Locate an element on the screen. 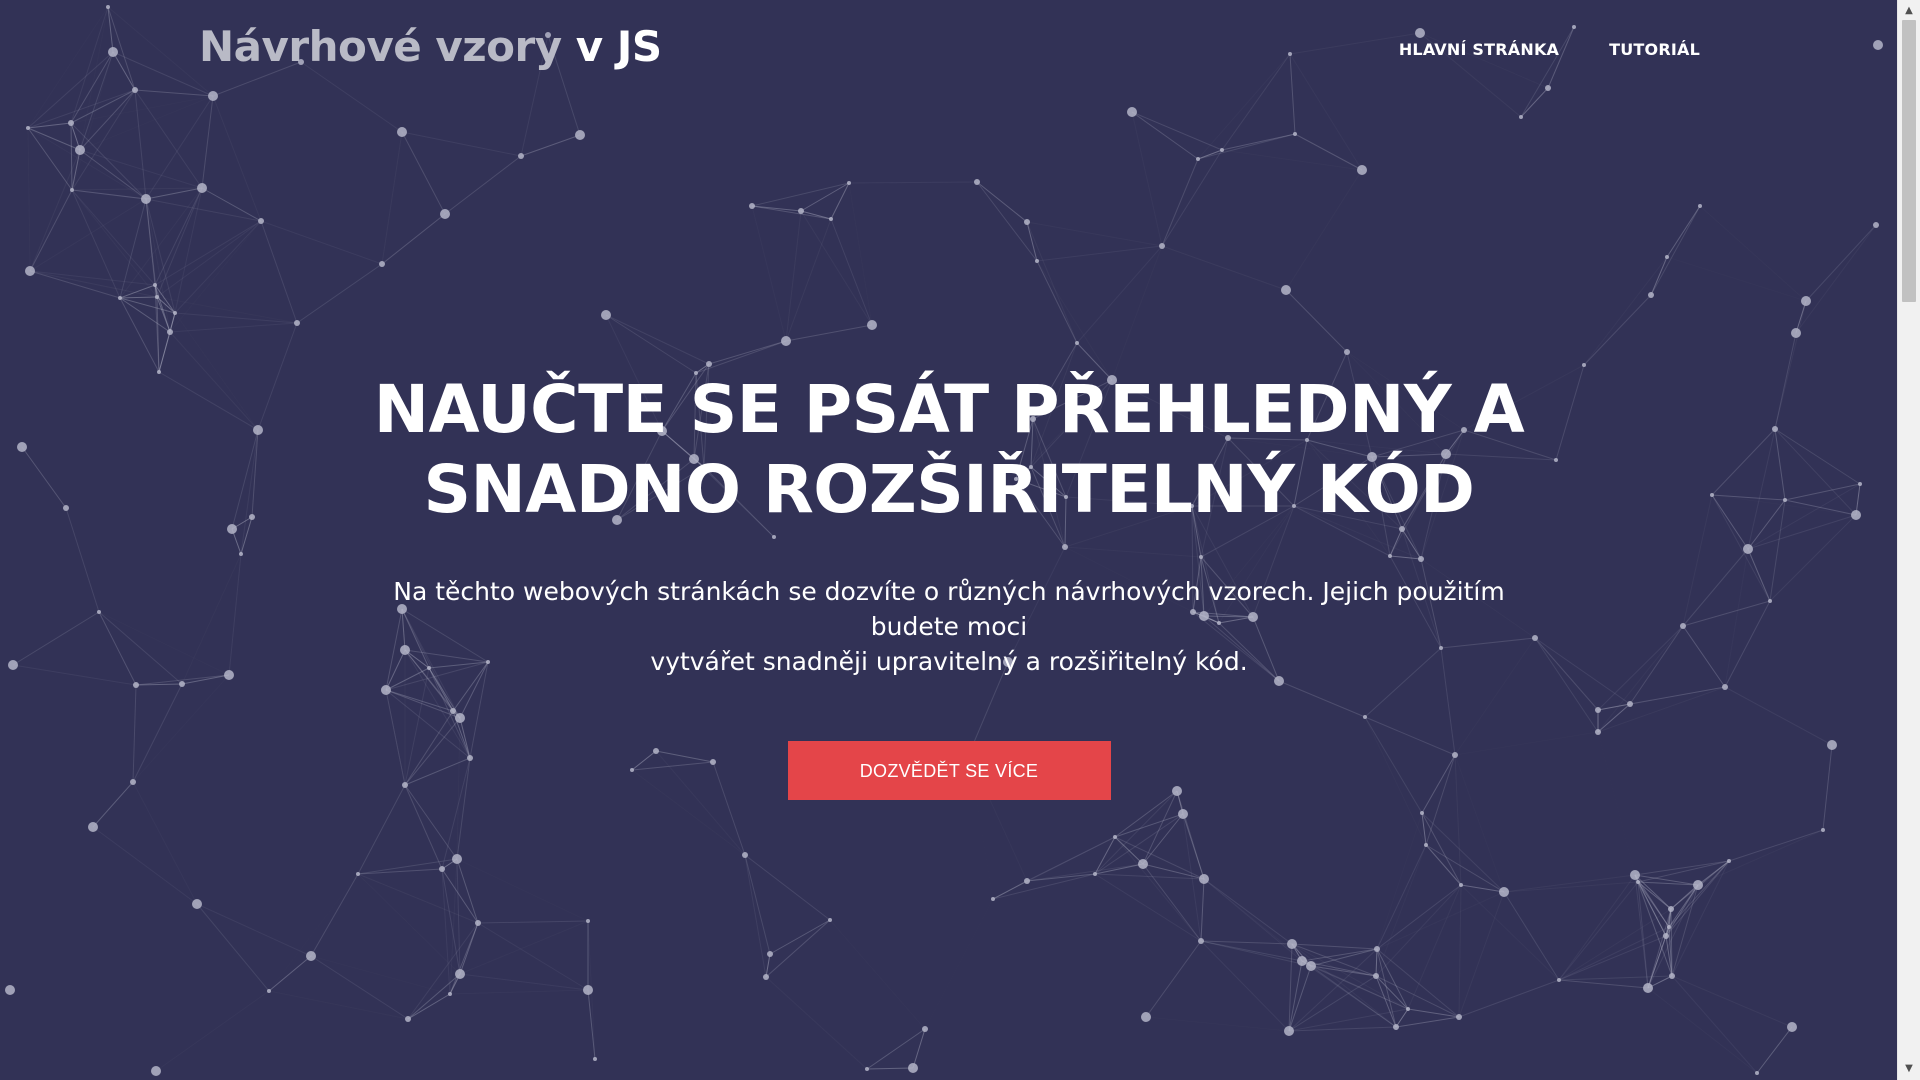 The height and width of the screenshot is (1080, 1920). scrollbar-thumb is located at coordinates (1909, 161).